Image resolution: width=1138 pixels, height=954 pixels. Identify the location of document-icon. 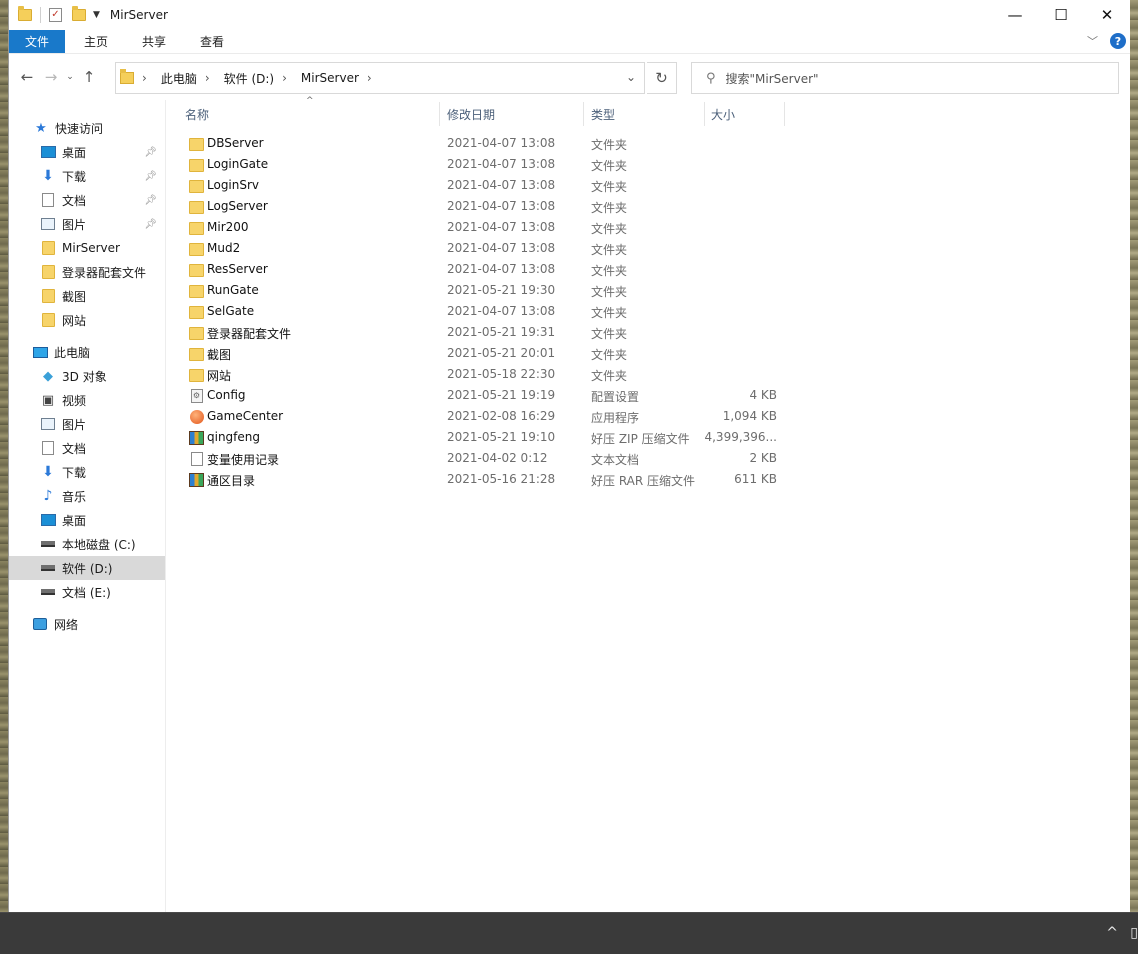
(48, 200).